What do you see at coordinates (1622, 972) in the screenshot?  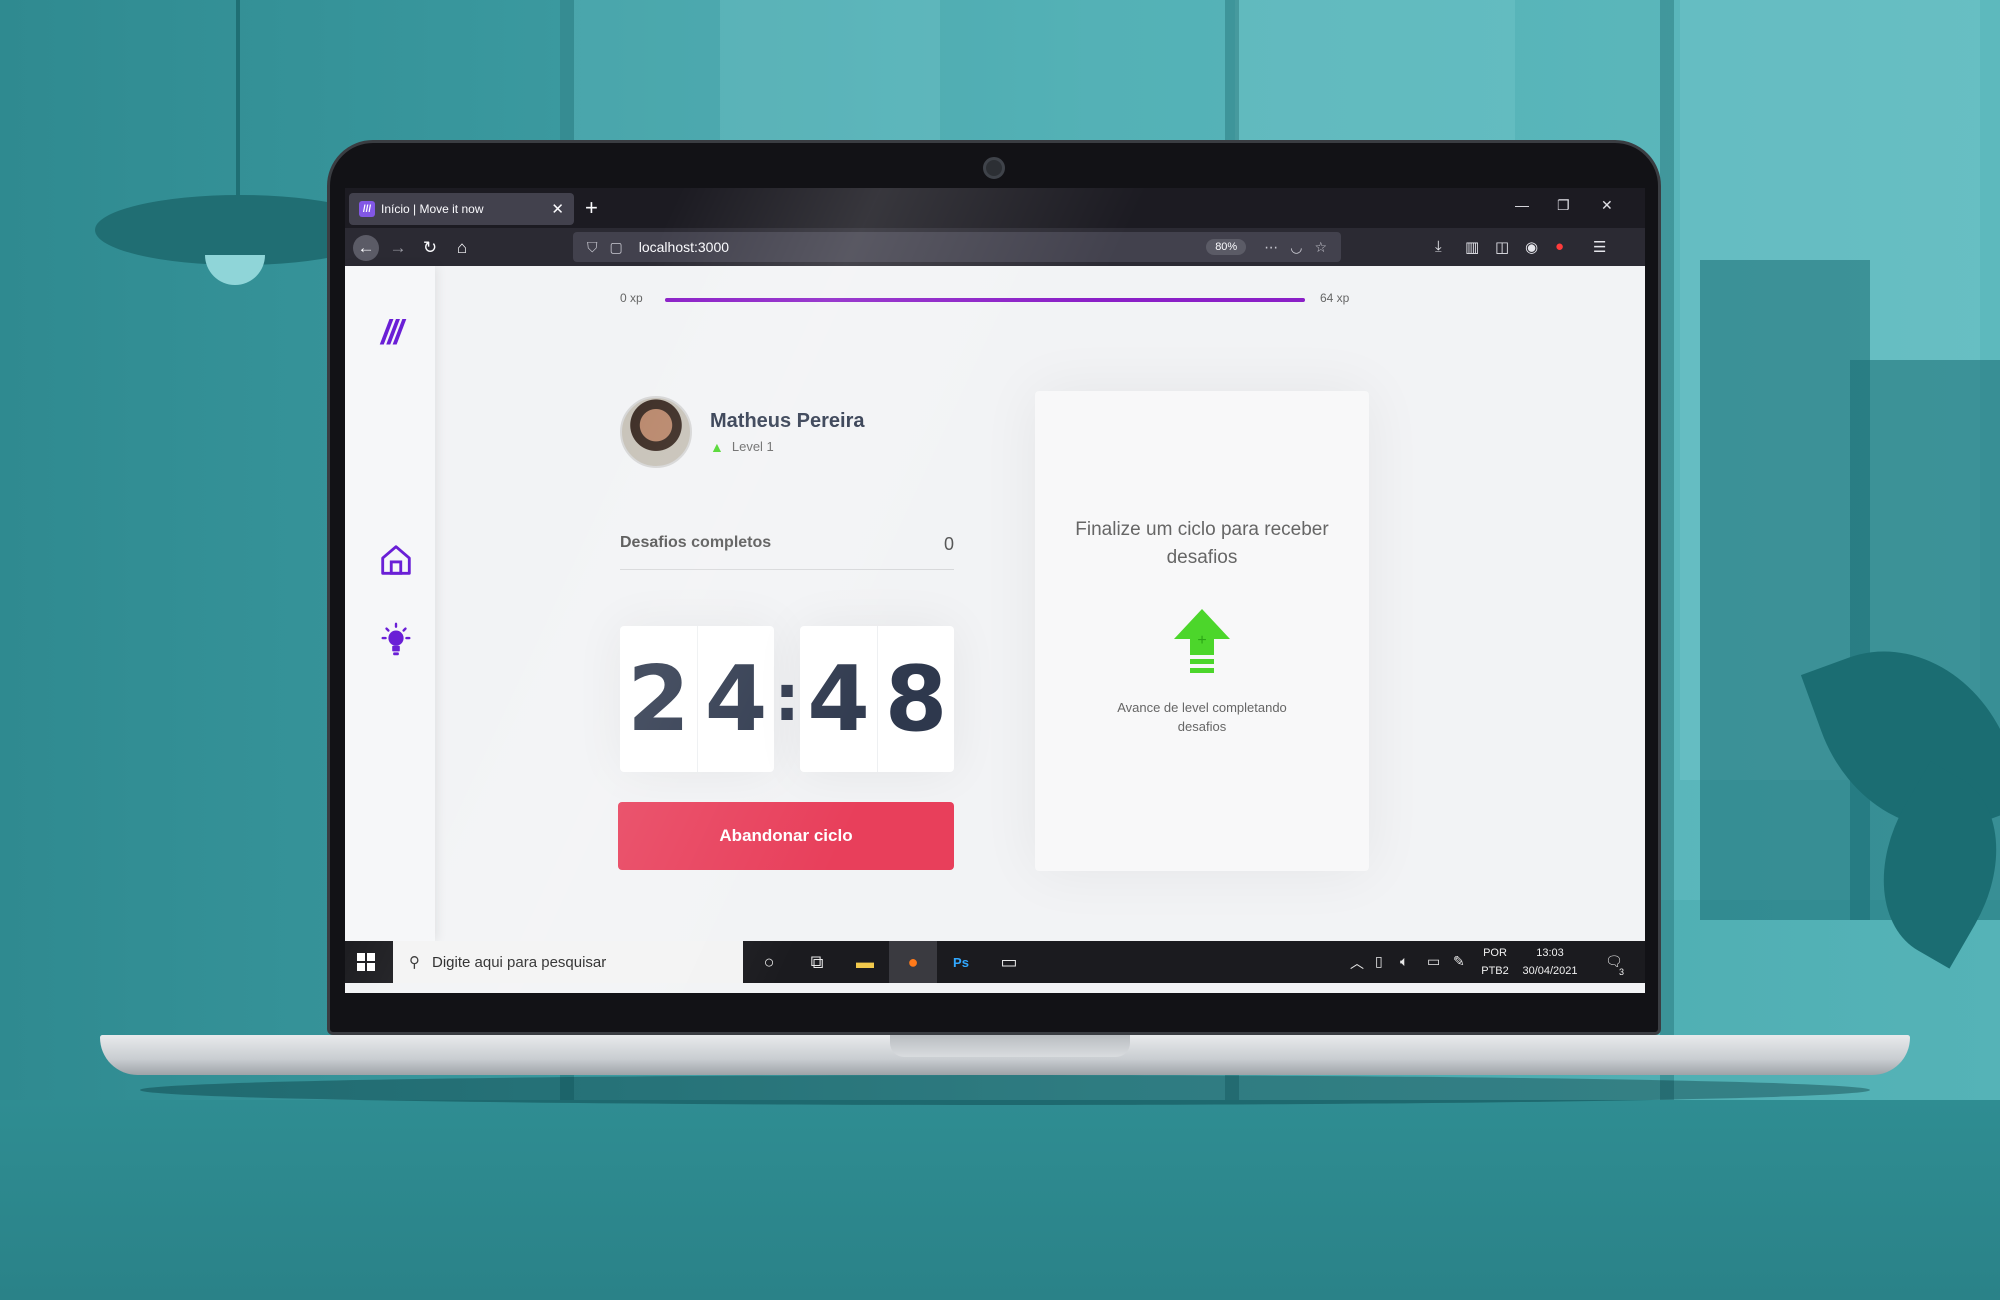 I see `notification-count: 3` at bounding box center [1622, 972].